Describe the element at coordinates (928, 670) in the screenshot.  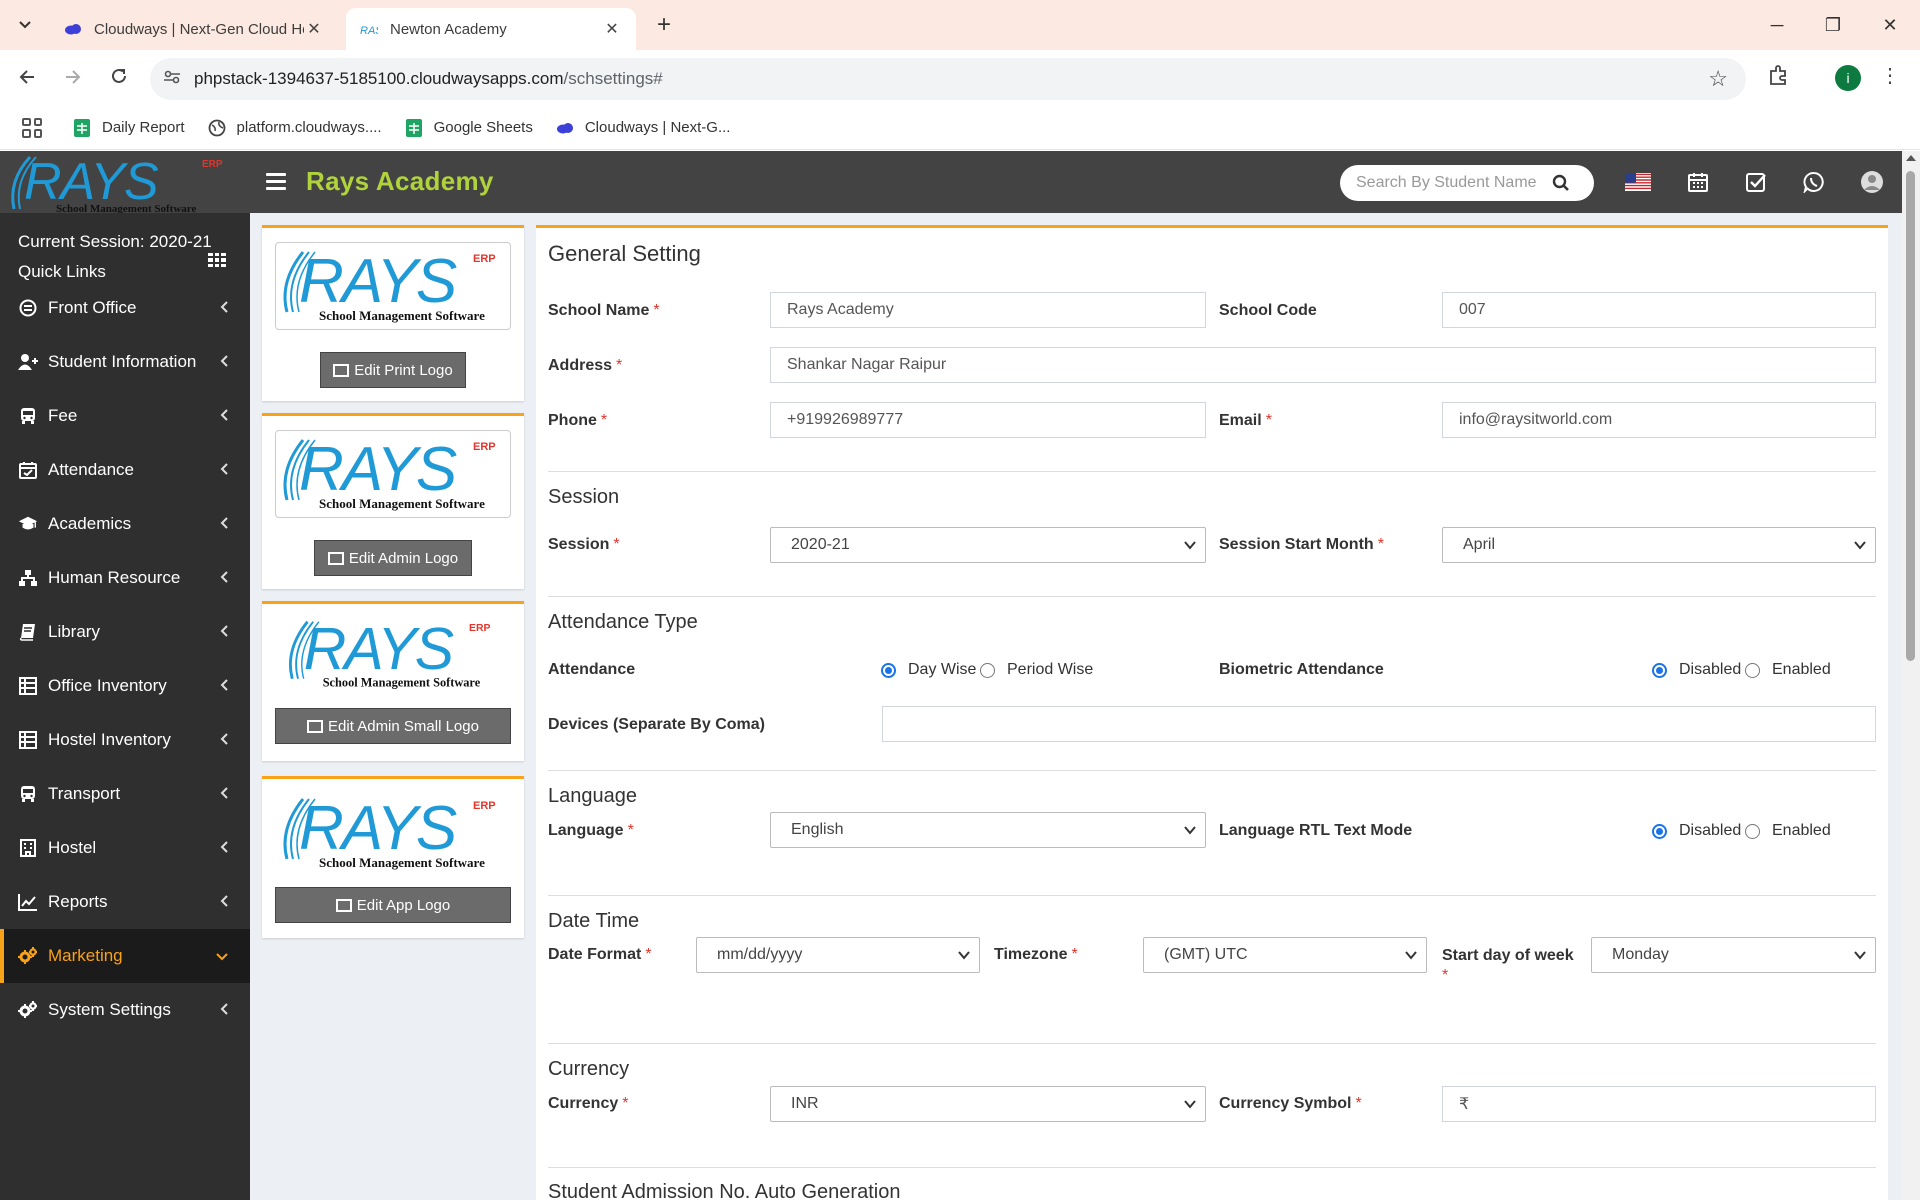
I see `day-wise-radio: Day Wise` at that location.